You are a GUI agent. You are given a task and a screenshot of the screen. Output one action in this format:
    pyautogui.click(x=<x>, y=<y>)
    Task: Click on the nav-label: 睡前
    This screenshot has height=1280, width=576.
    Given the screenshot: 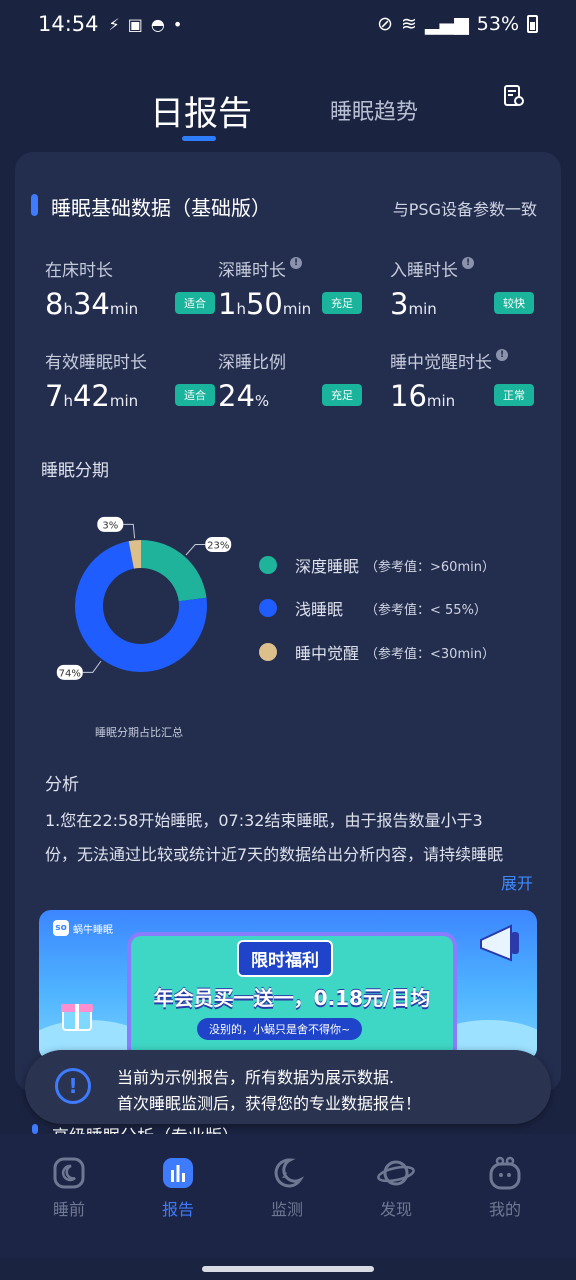 What is the action you would take?
    pyautogui.click(x=68, y=1209)
    